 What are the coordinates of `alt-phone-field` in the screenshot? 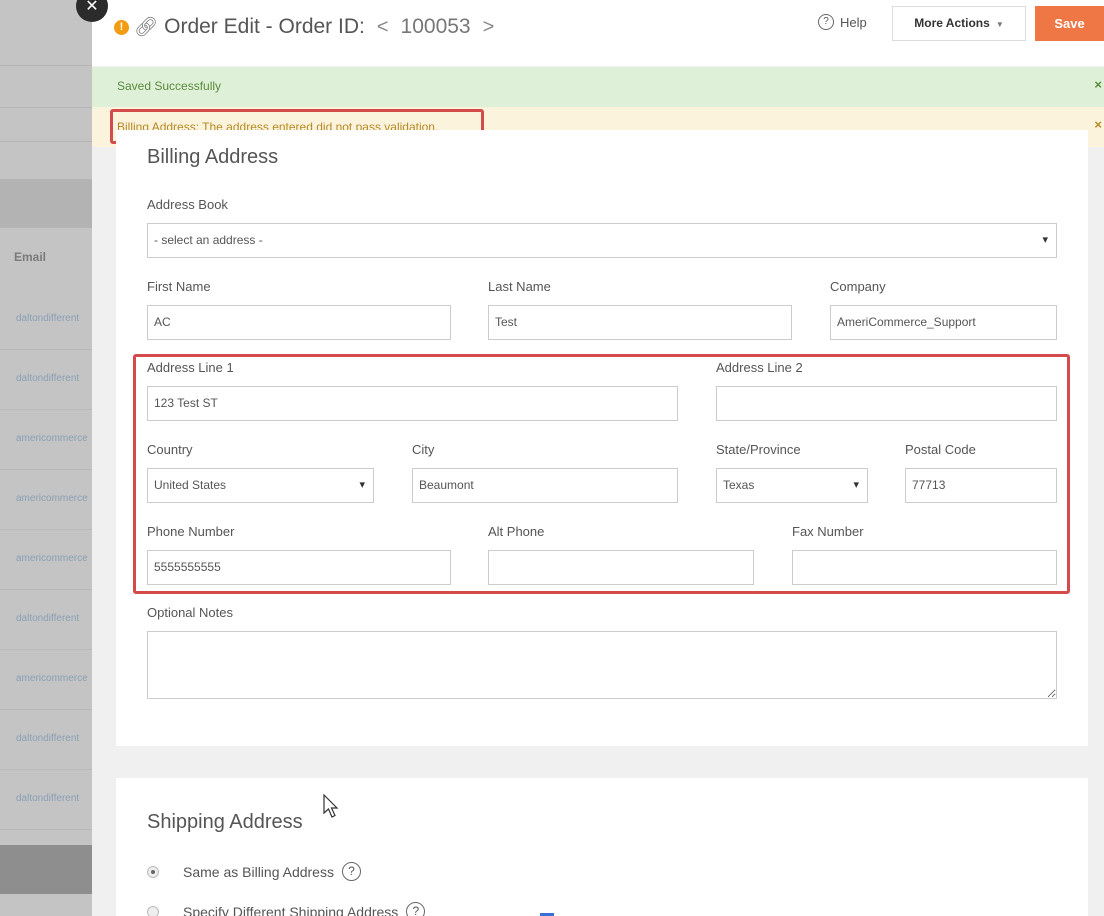 It's located at (621, 567).